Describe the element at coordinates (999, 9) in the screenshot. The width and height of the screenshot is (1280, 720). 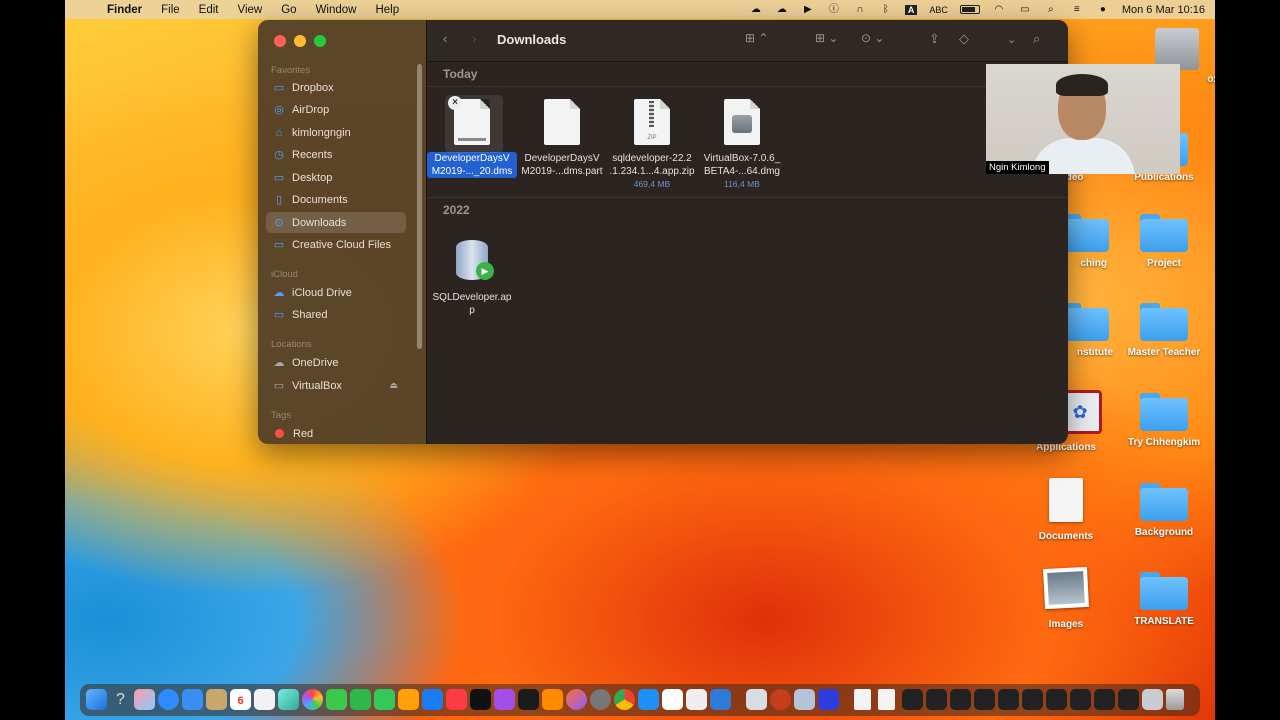
I see `wifi-icon: ◠` at that location.